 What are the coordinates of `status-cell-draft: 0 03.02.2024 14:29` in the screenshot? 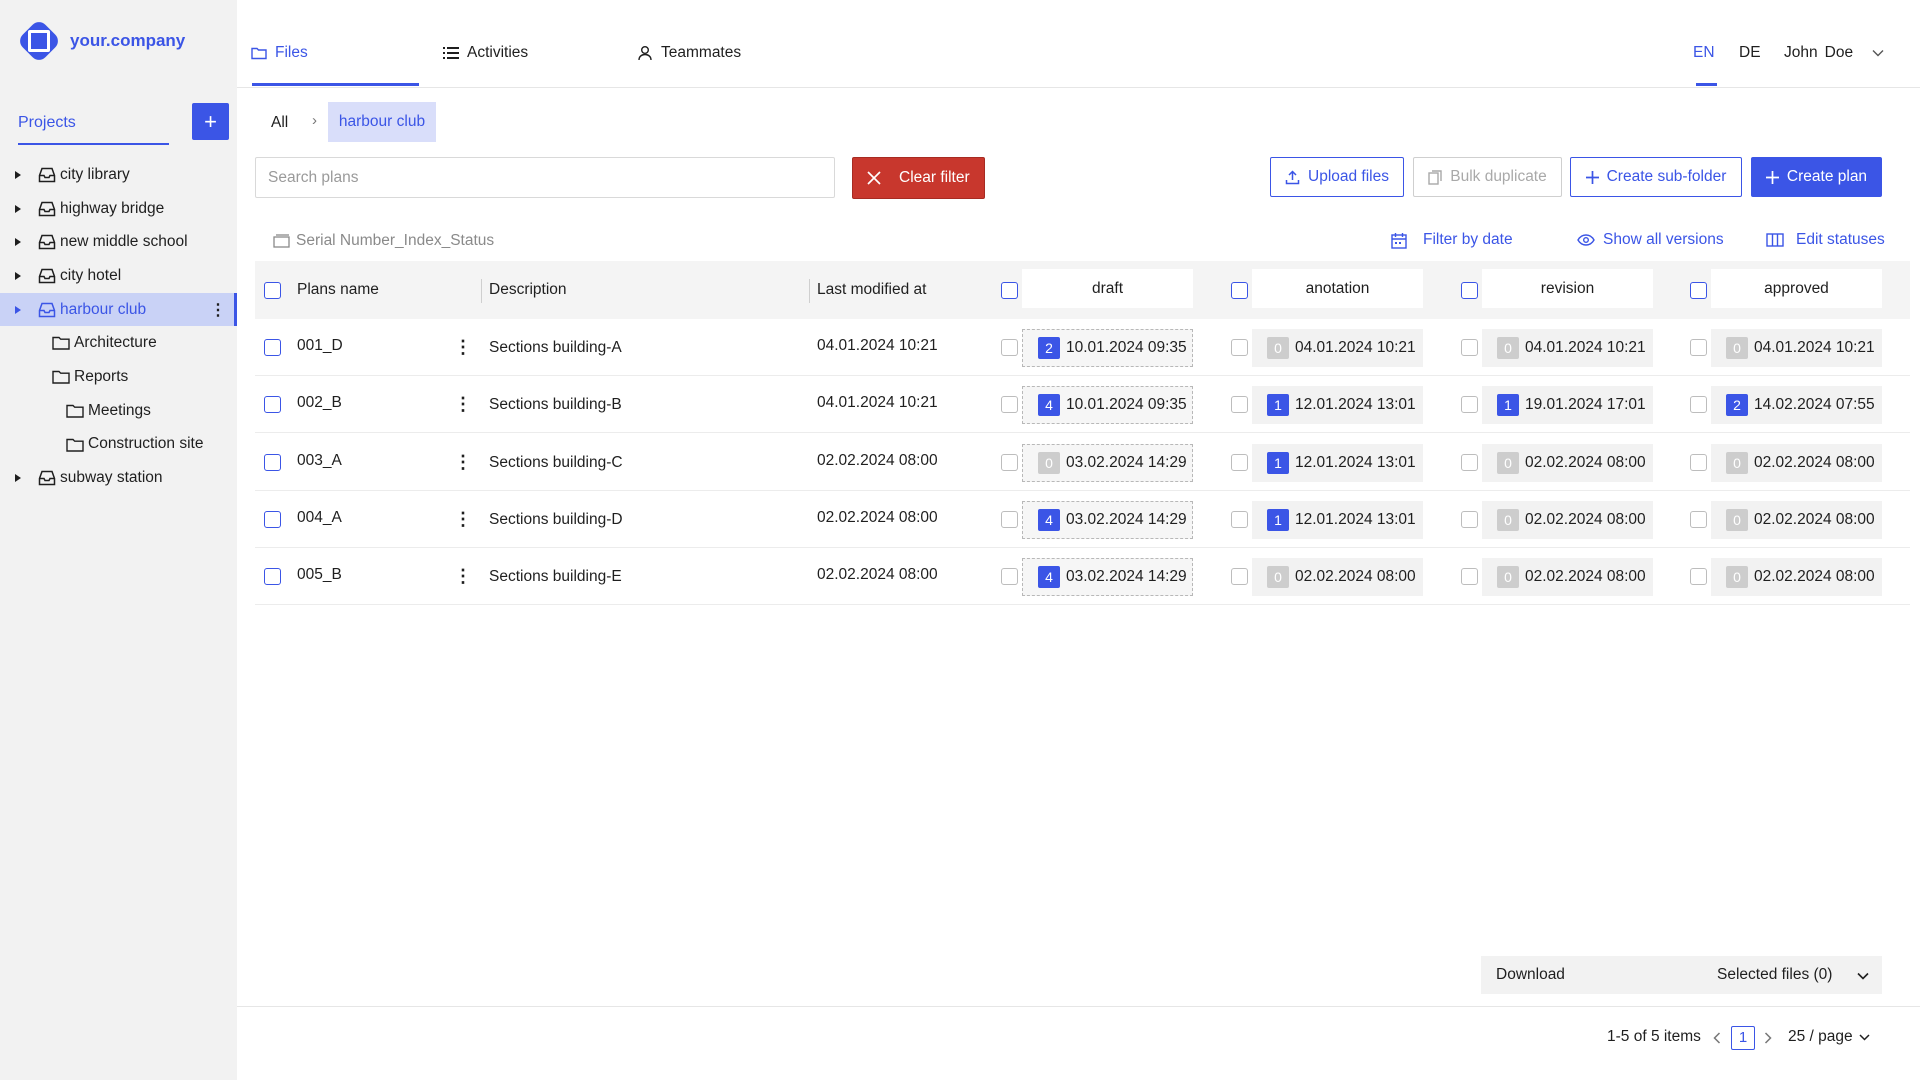 It's located at (1107, 462).